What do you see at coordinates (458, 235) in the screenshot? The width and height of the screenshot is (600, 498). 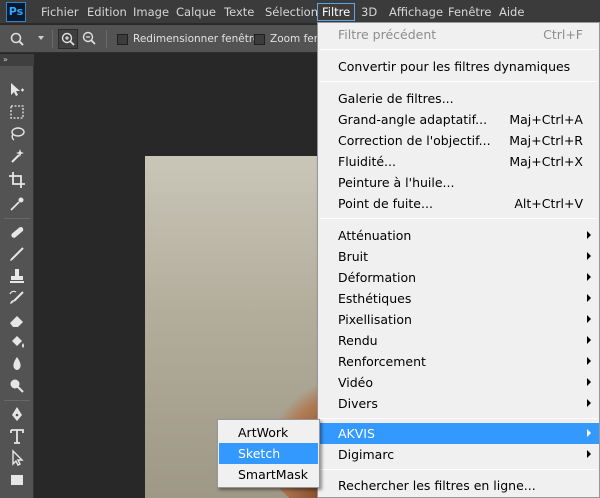 I see `filter-menu-item-blur: Atténuation` at bounding box center [458, 235].